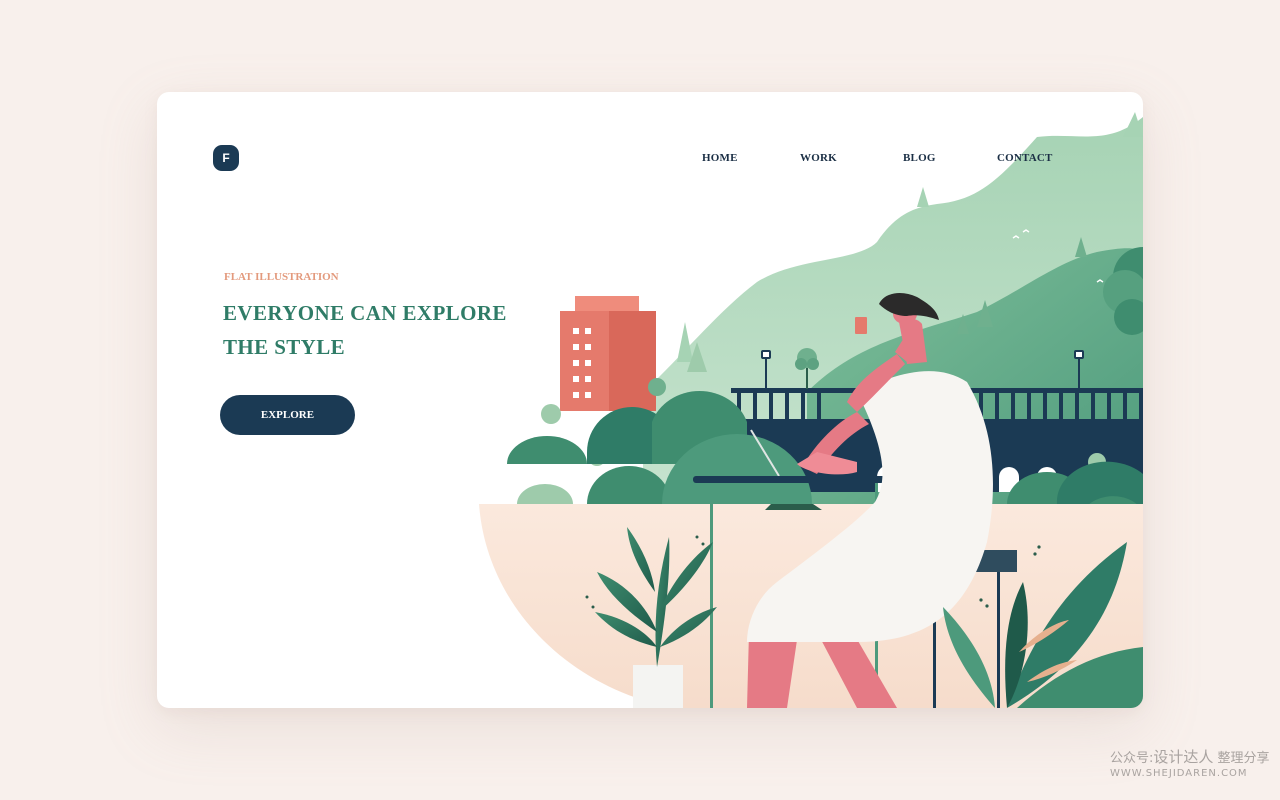 The image size is (1280, 800). Describe the element at coordinates (1183, 757) in the screenshot. I see `watermark-brand: 设计达人` at that location.